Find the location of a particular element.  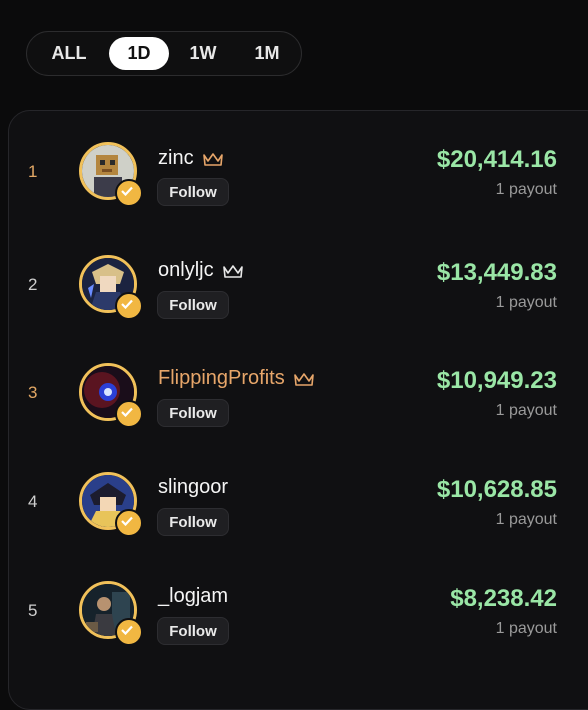

leaderboard-row: 5 _logjam Follow $8,238.42 1 payout is located at coordinates (294, 613).